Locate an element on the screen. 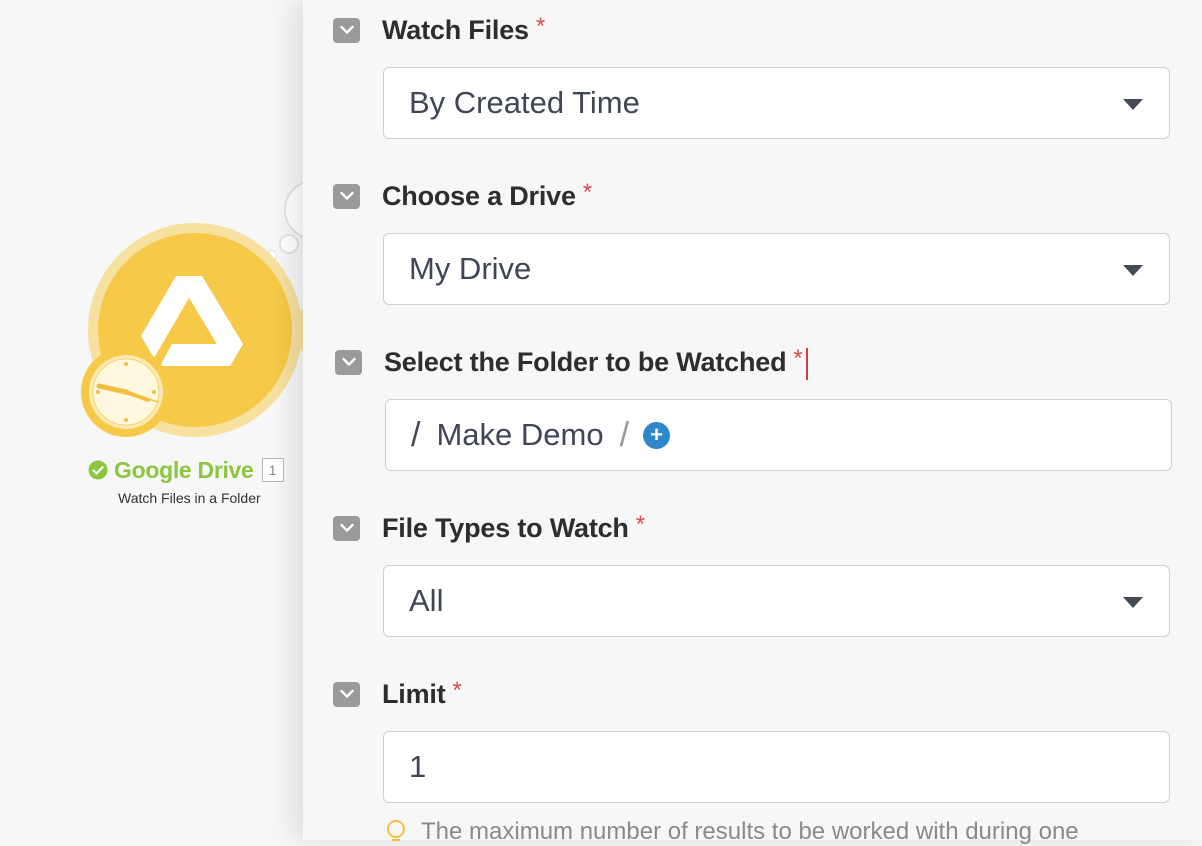 The image size is (1202, 846). drive-label: Choose a Drive is located at coordinates (479, 195).